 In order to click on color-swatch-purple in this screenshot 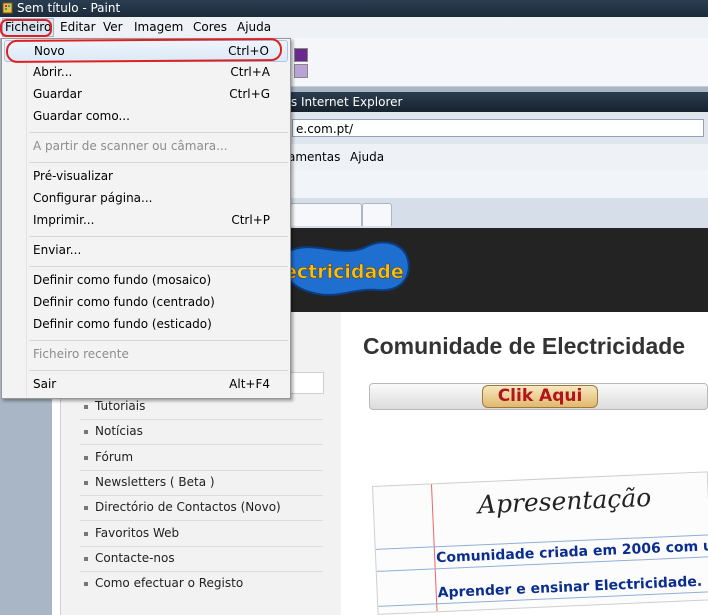, I will do `click(301, 55)`.